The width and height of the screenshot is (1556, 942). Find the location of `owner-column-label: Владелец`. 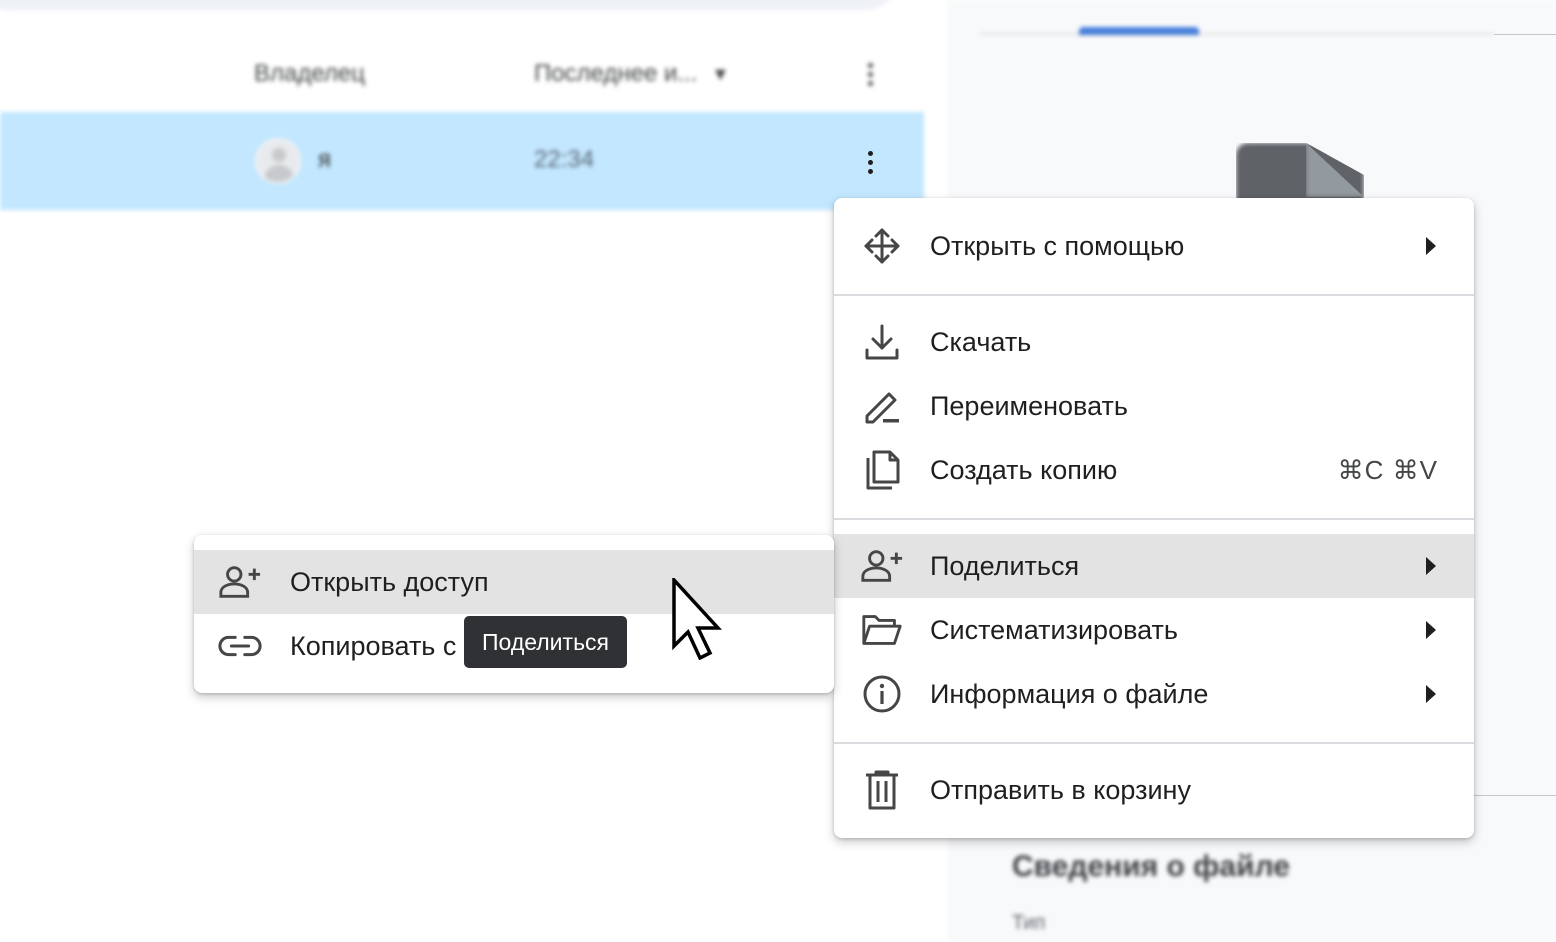

owner-column-label: Владелец is located at coordinates (310, 73).